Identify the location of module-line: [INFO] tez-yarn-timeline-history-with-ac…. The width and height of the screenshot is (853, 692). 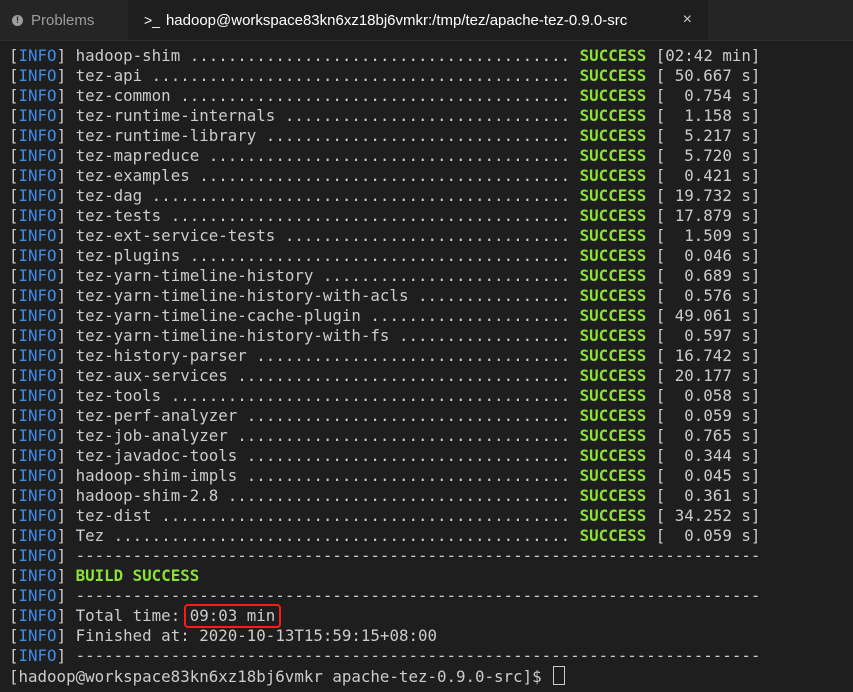
(431, 296).